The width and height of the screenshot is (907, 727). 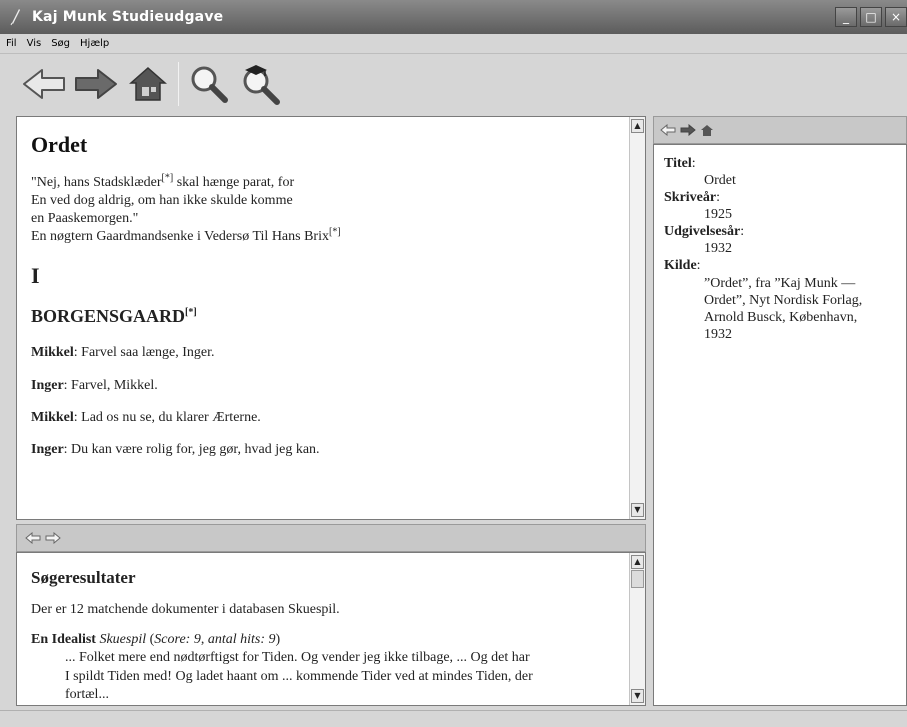 I want to click on meta-value-titel: Ordet, so click(x=720, y=181).